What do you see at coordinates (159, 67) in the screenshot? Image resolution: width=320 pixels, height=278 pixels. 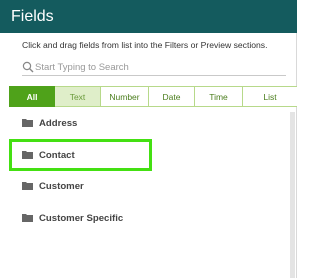 I see `search-input` at bounding box center [159, 67].